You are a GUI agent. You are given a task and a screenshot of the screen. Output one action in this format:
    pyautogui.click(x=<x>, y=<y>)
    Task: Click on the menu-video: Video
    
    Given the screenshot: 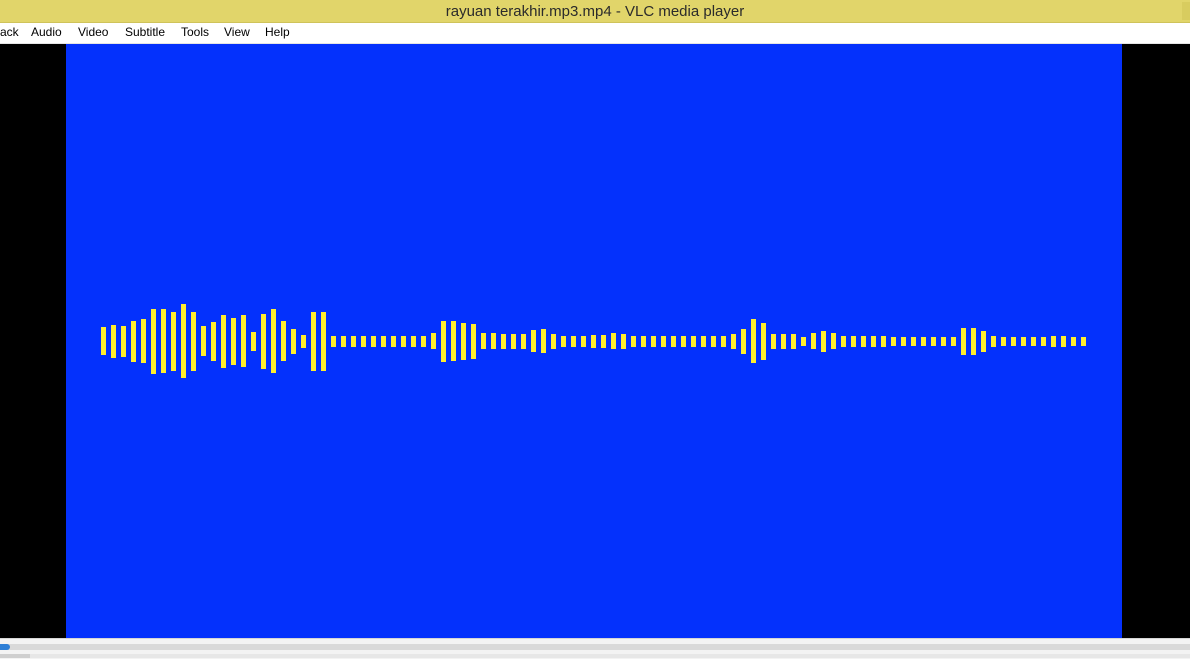 What is the action you would take?
    pyautogui.click(x=93, y=32)
    